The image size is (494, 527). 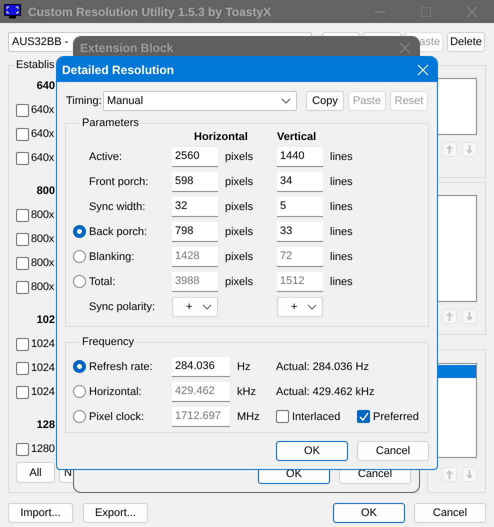 What do you see at coordinates (105, 156) in the screenshot?
I see `field-label: Active:` at bounding box center [105, 156].